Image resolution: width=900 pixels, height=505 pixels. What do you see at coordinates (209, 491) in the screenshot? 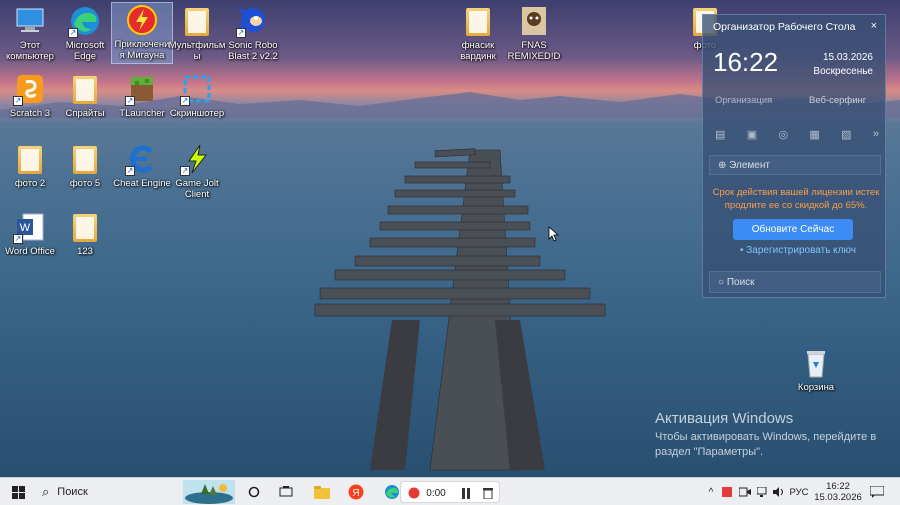
I see `search-highlight-image` at bounding box center [209, 491].